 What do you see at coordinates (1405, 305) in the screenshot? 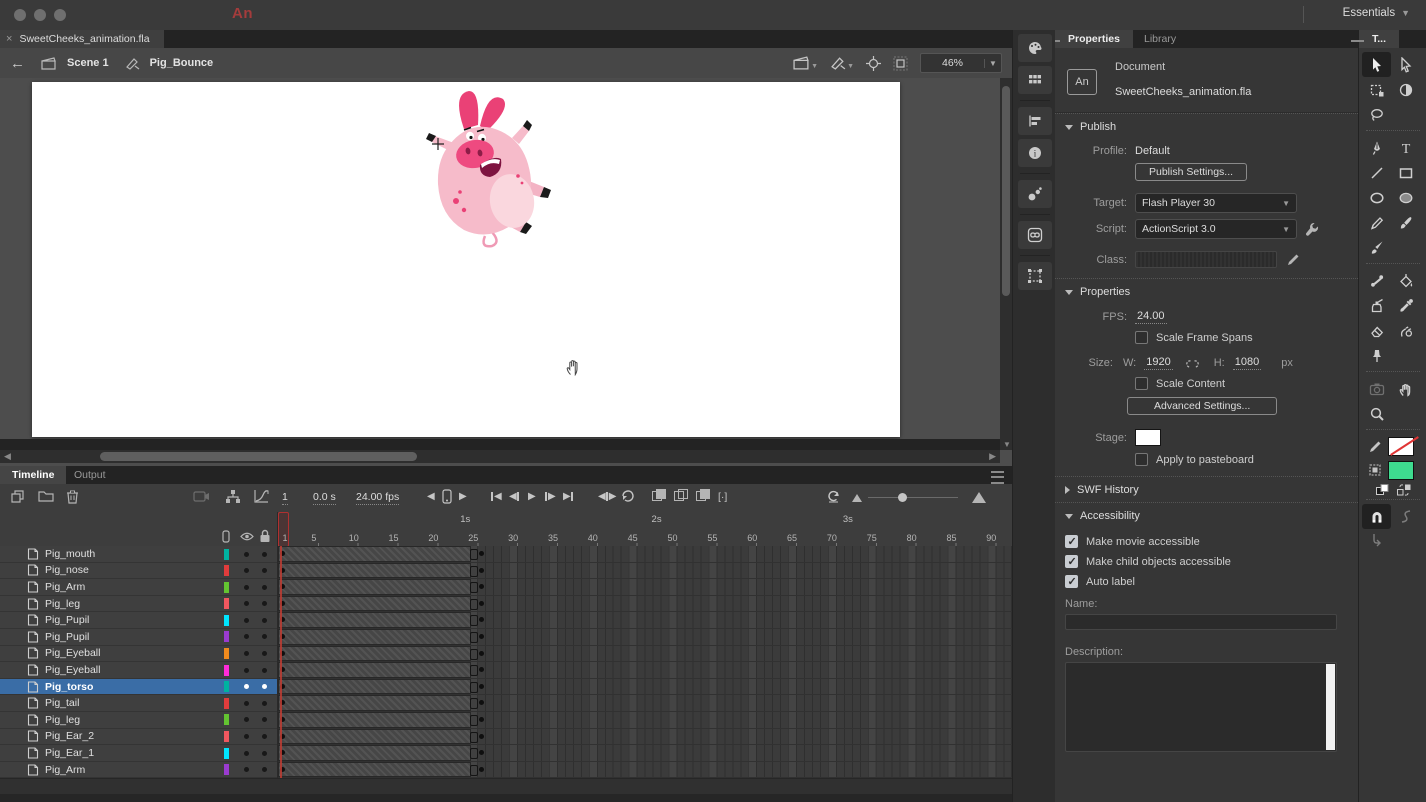
I see `eyedropper-tool` at bounding box center [1405, 305].